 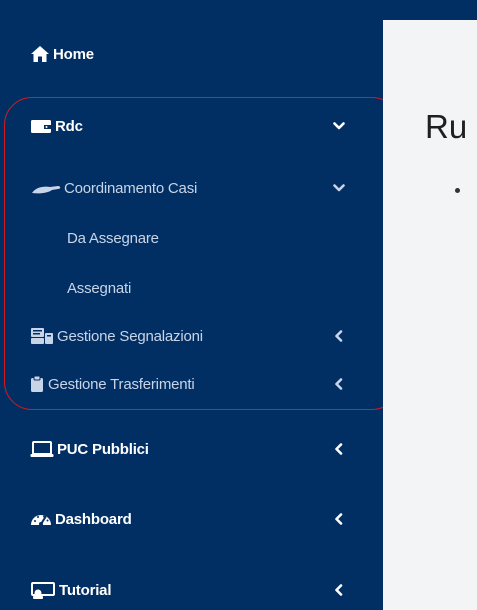 I want to click on sidebar-item-tutorial: Tutorial, so click(x=191, y=590).